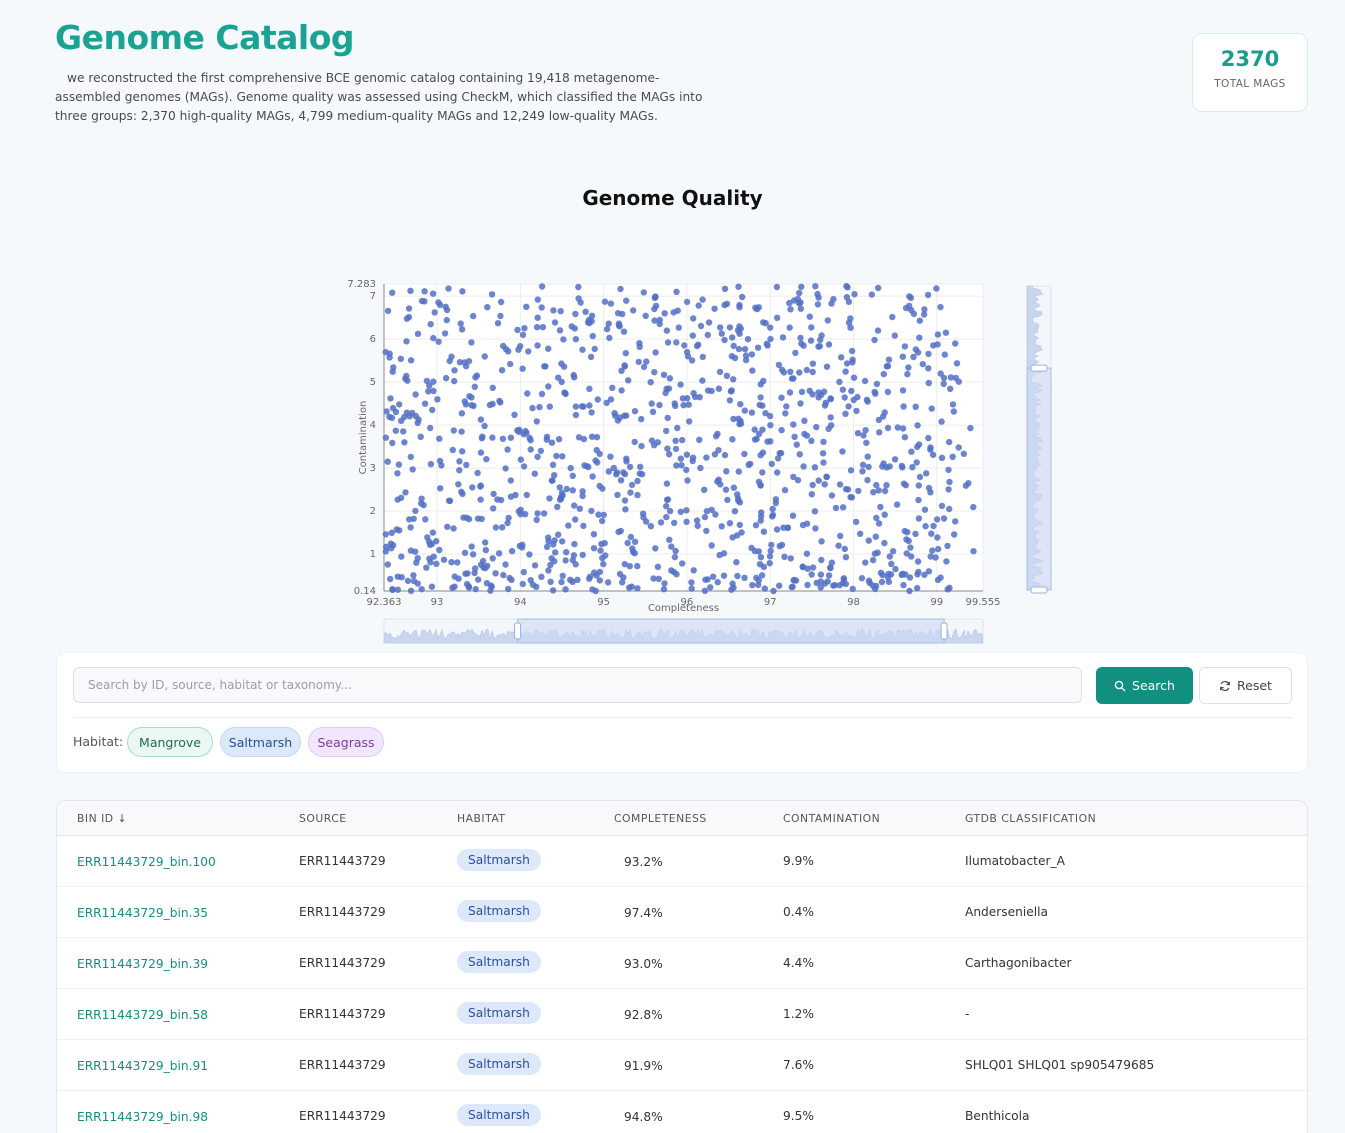  I want to click on reset-button: Reset, so click(1245, 685).